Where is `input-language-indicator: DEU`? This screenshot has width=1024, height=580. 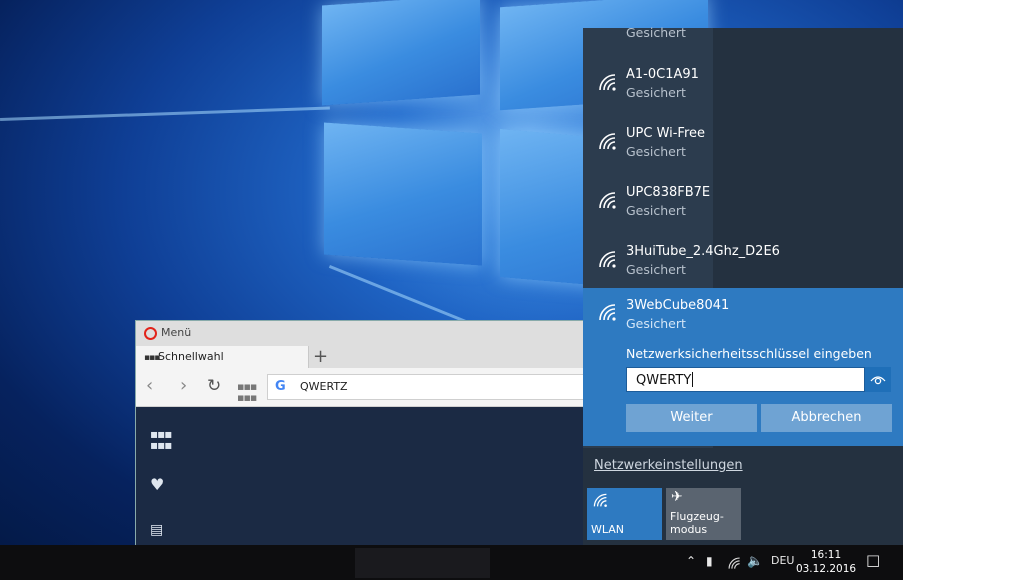 input-language-indicator: DEU is located at coordinates (782, 560).